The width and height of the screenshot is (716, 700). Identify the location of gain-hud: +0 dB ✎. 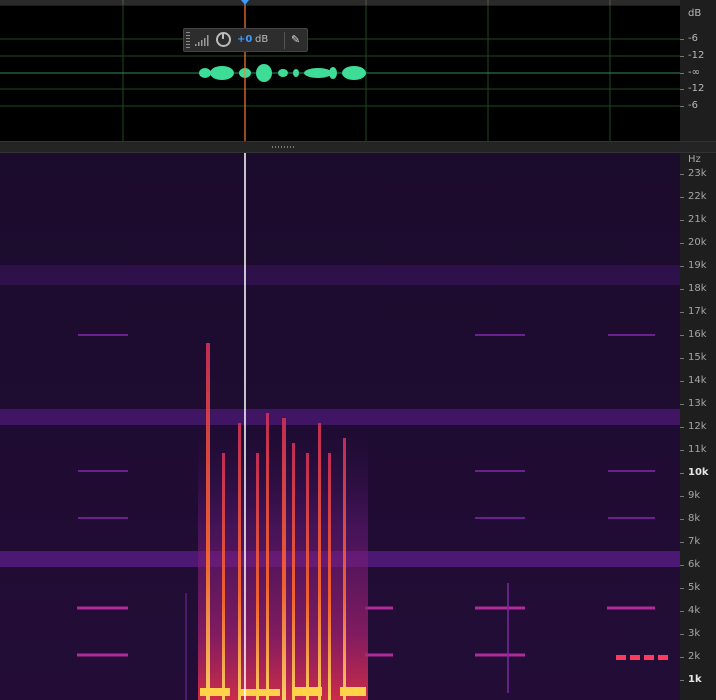
(245, 40).